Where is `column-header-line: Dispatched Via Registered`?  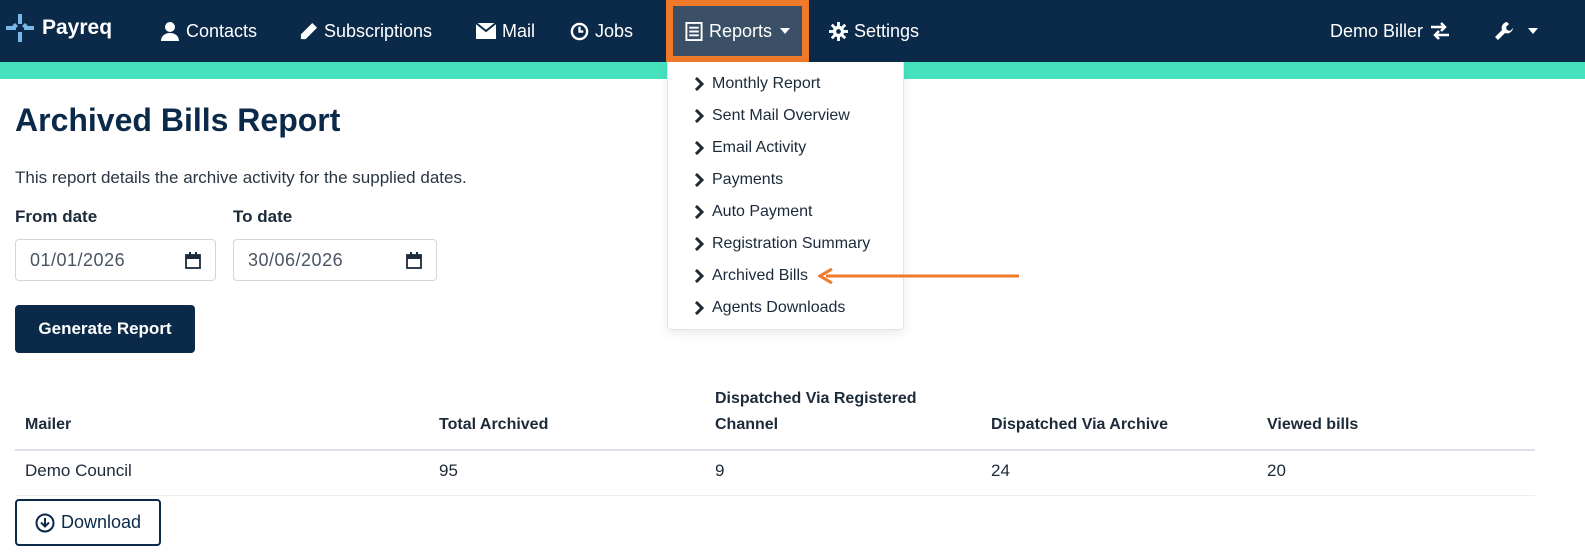
column-header-line: Dispatched Via Registered is located at coordinates (816, 398).